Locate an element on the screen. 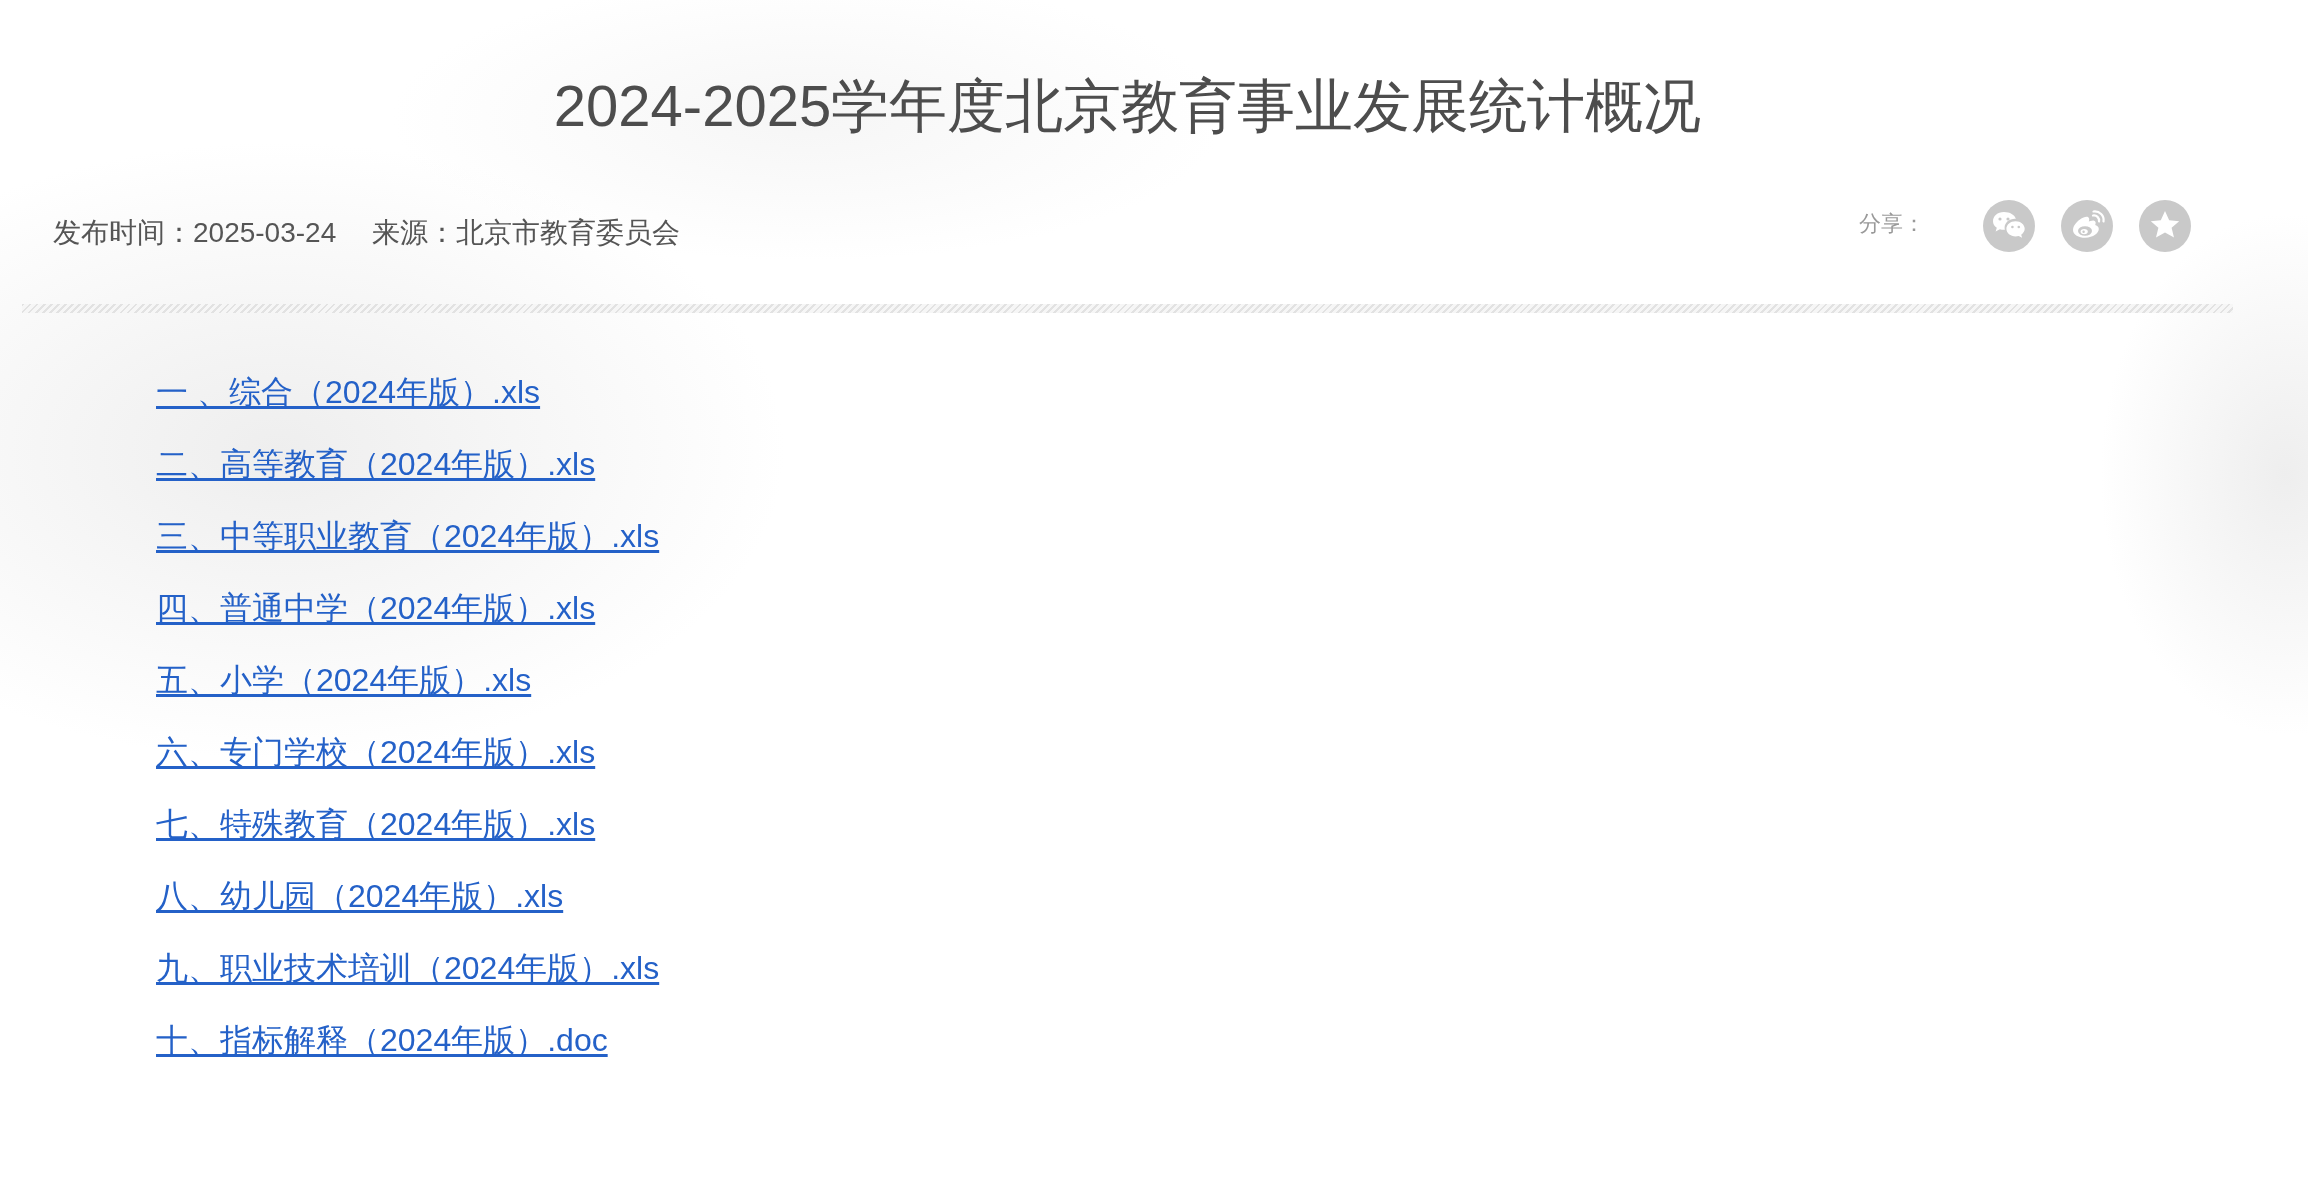 Image resolution: width=2308 pixels, height=1186 pixels. share-label: 分享： is located at coordinates (1892, 224).